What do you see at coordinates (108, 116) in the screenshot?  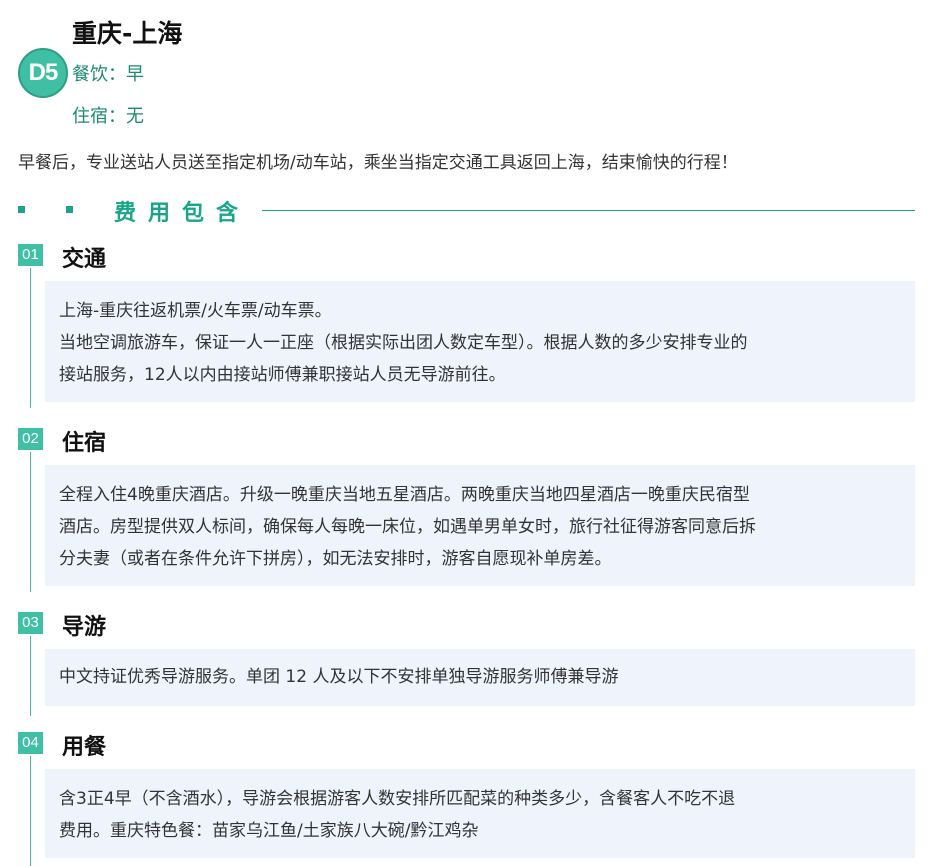 I see `day-stay: 住宿：无` at bounding box center [108, 116].